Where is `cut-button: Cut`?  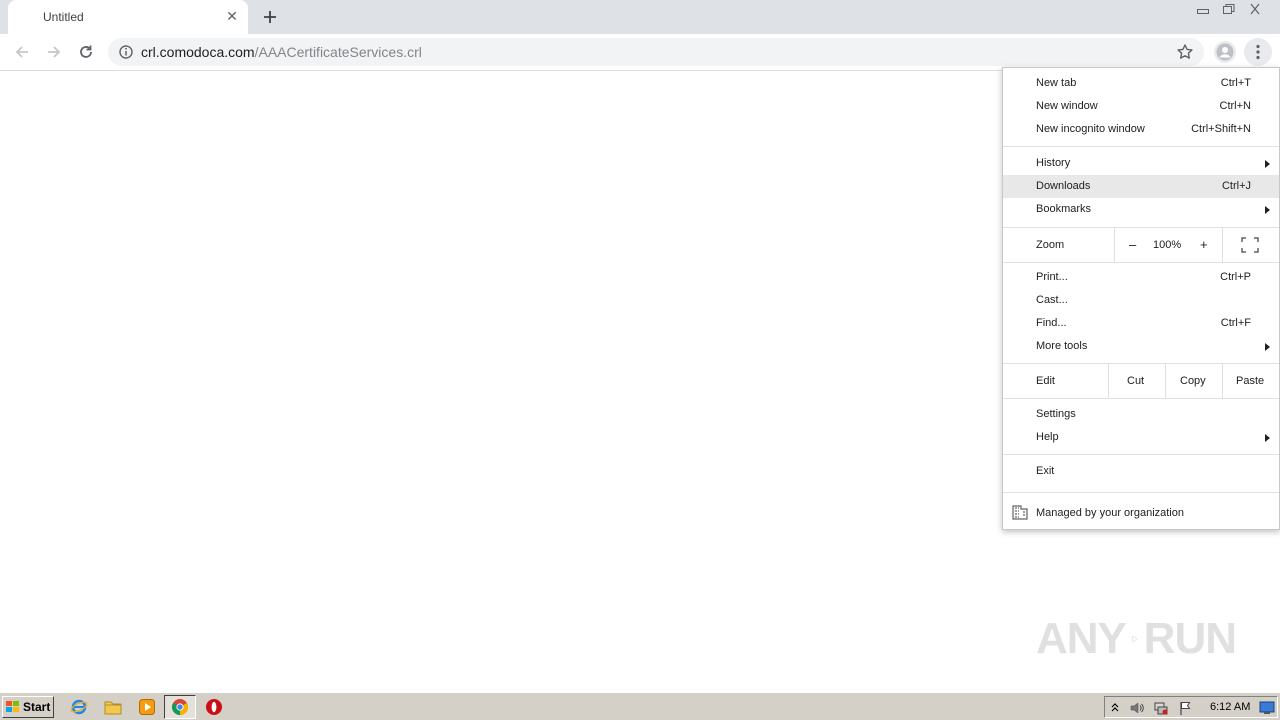 cut-button: Cut is located at coordinates (1135, 381).